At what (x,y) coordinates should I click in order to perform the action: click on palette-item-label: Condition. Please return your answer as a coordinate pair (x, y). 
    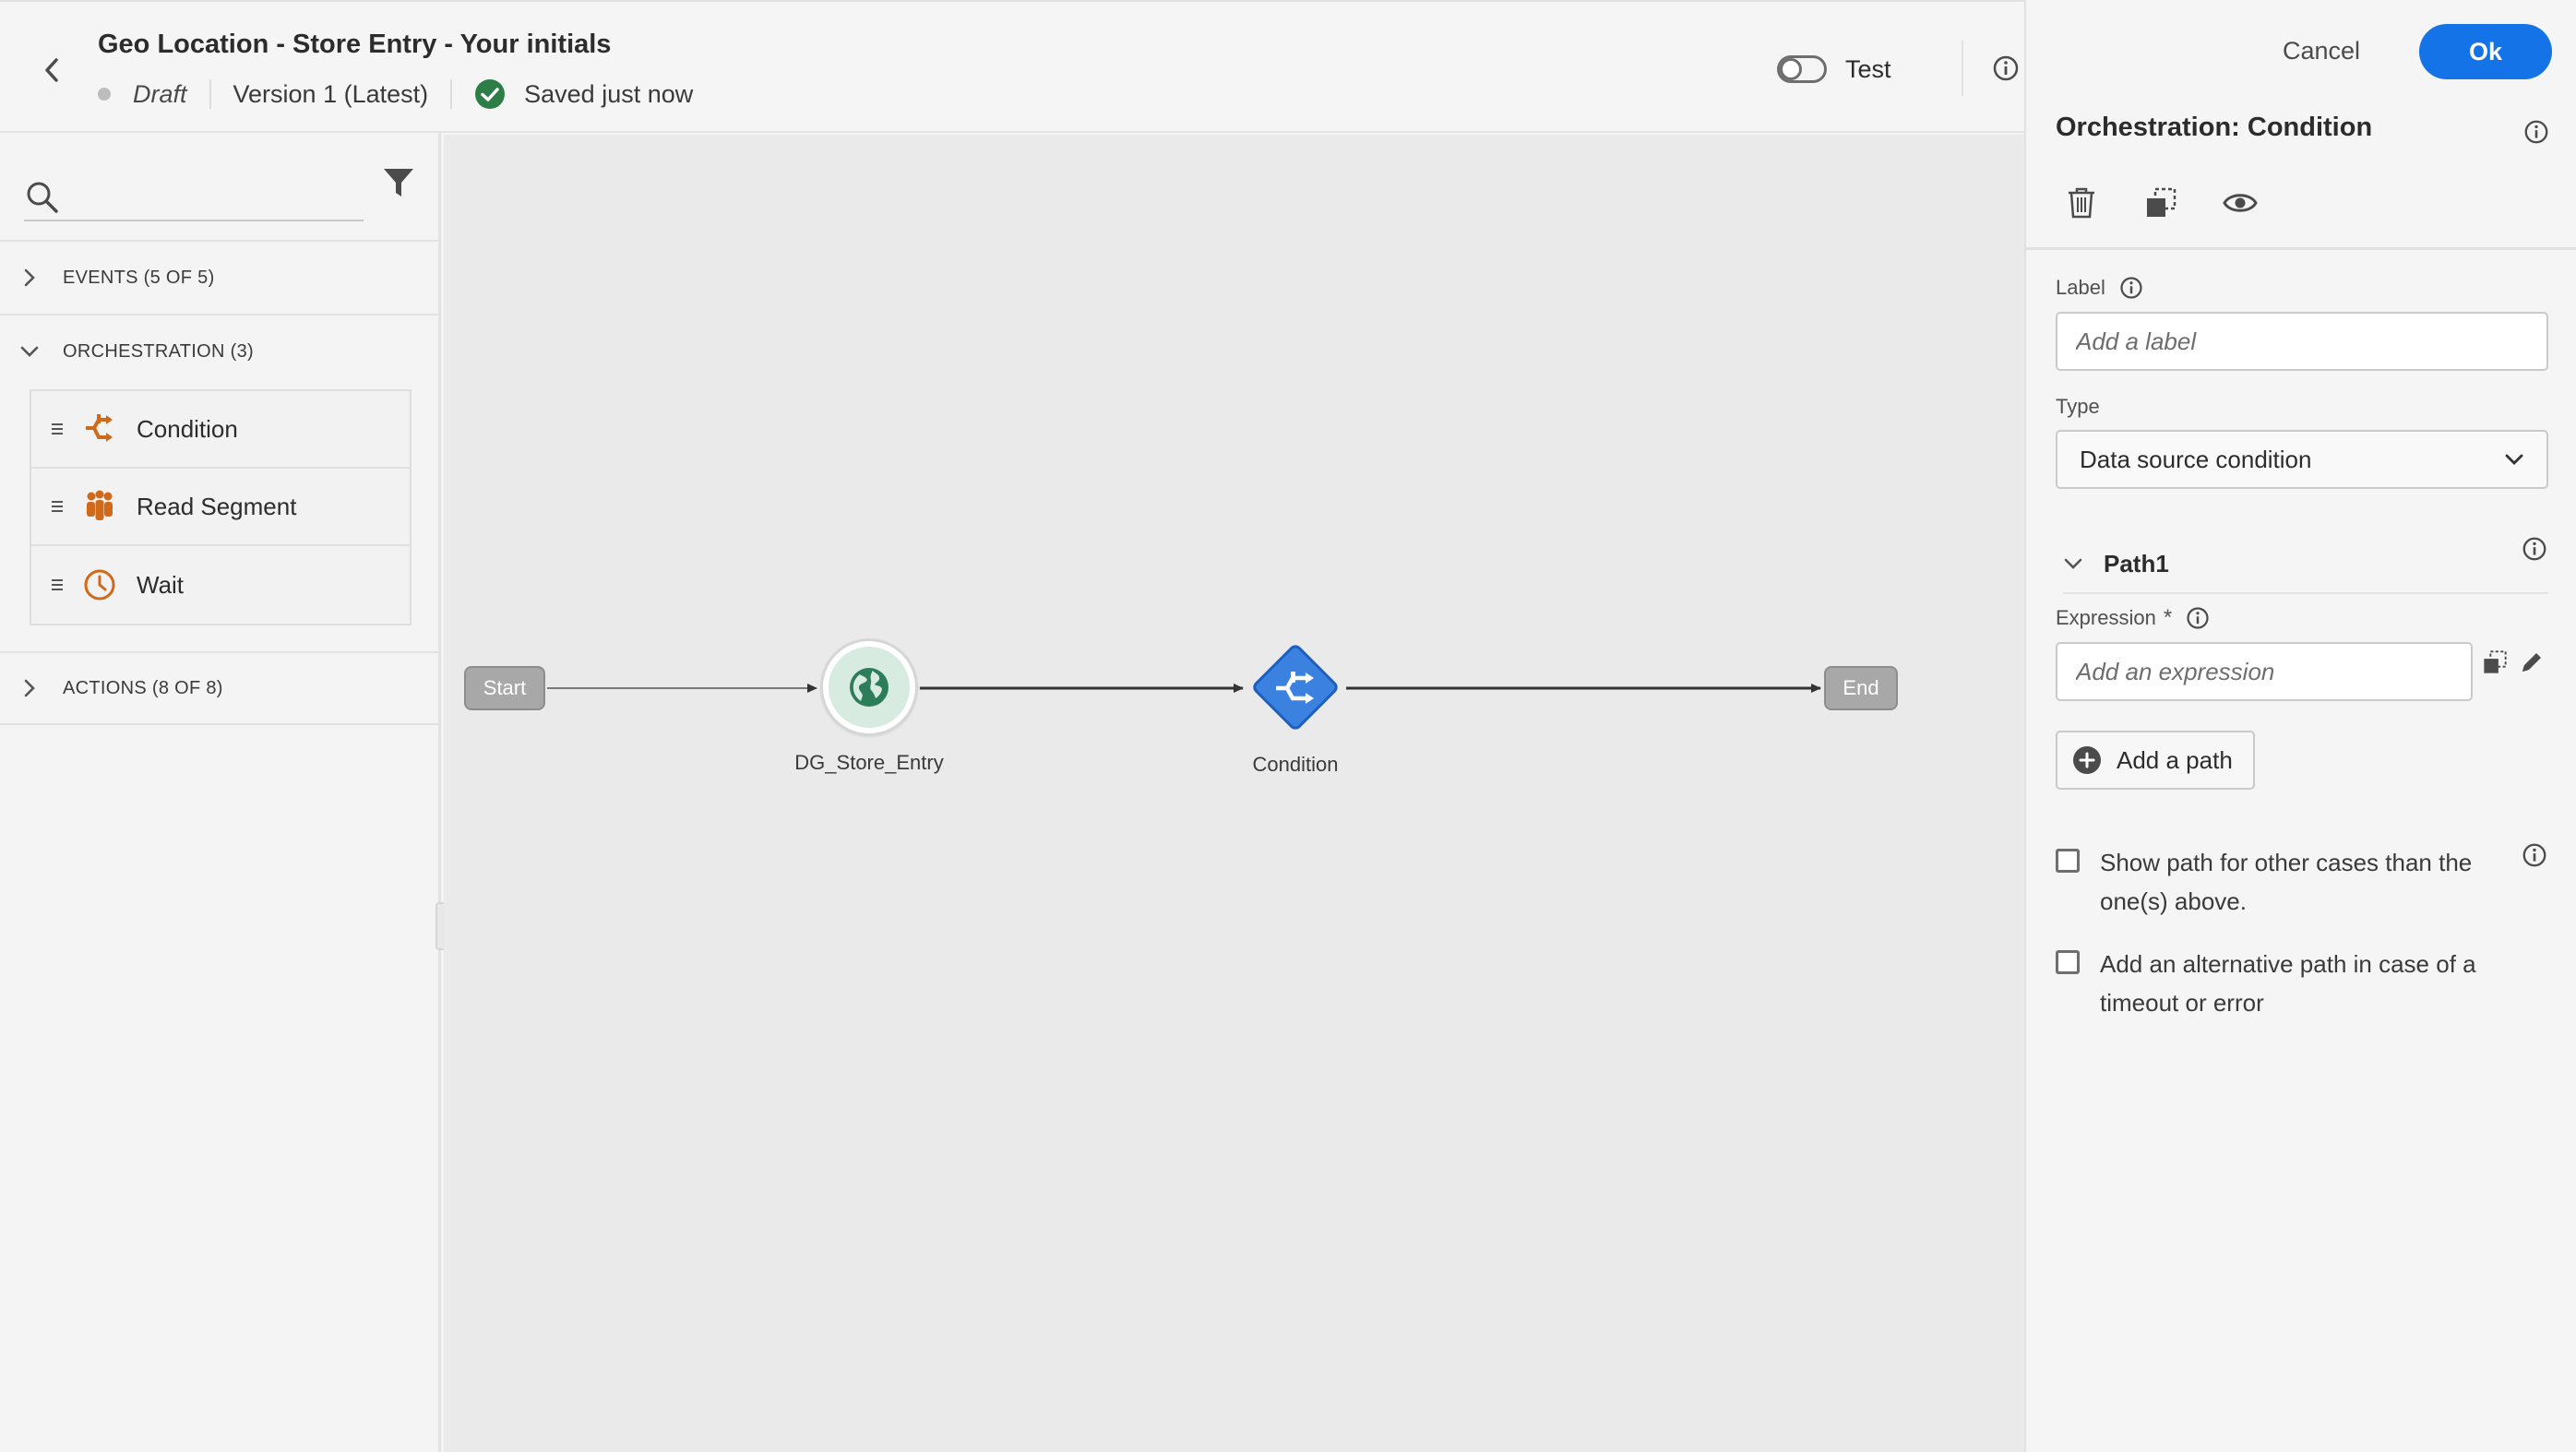
    Looking at the image, I should click on (187, 428).